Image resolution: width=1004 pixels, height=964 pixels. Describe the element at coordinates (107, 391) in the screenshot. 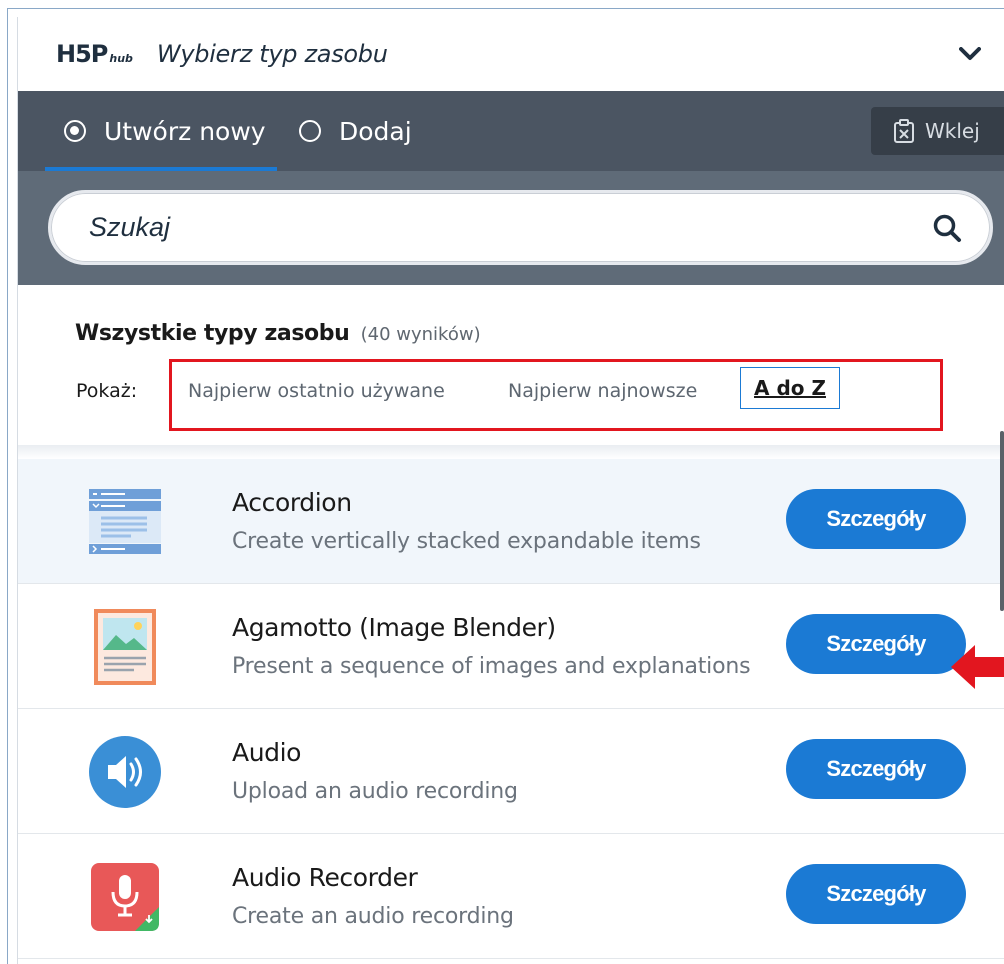

I see `sort-show-label: Pokaż:` at that location.